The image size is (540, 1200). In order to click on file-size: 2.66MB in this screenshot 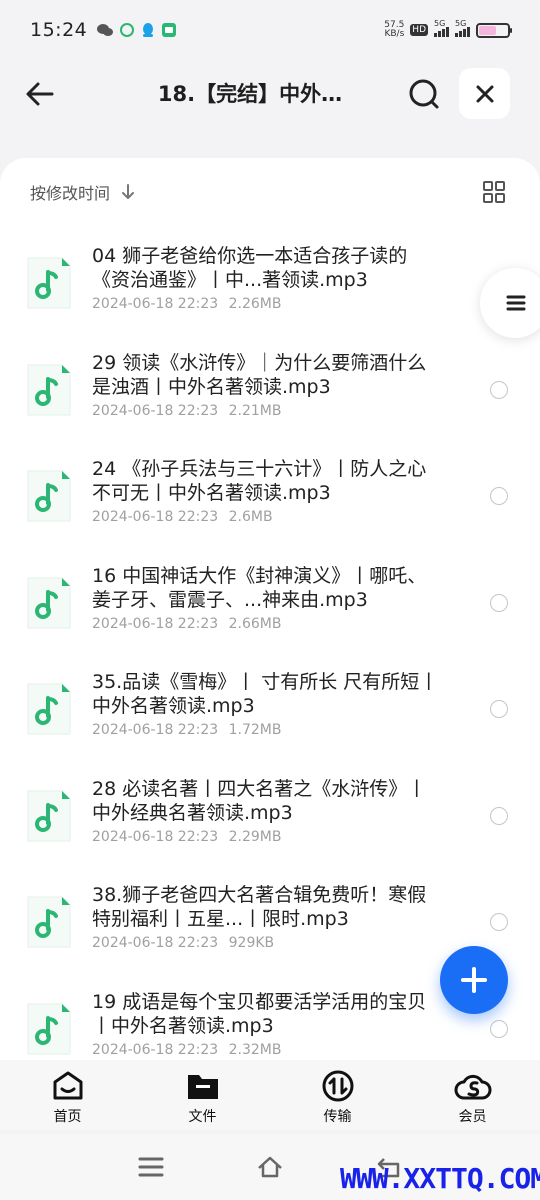, I will do `click(255, 623)`.